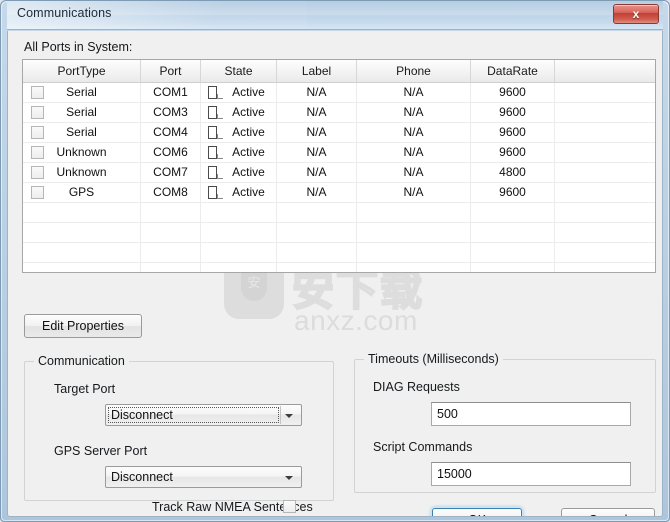 The height and width of the screenshot is (522, 670). What do you see at coordinates (78, 47) in the screenshot?
I see `all-ports-label: All Ports in System:` at bounding box center [78, 47].